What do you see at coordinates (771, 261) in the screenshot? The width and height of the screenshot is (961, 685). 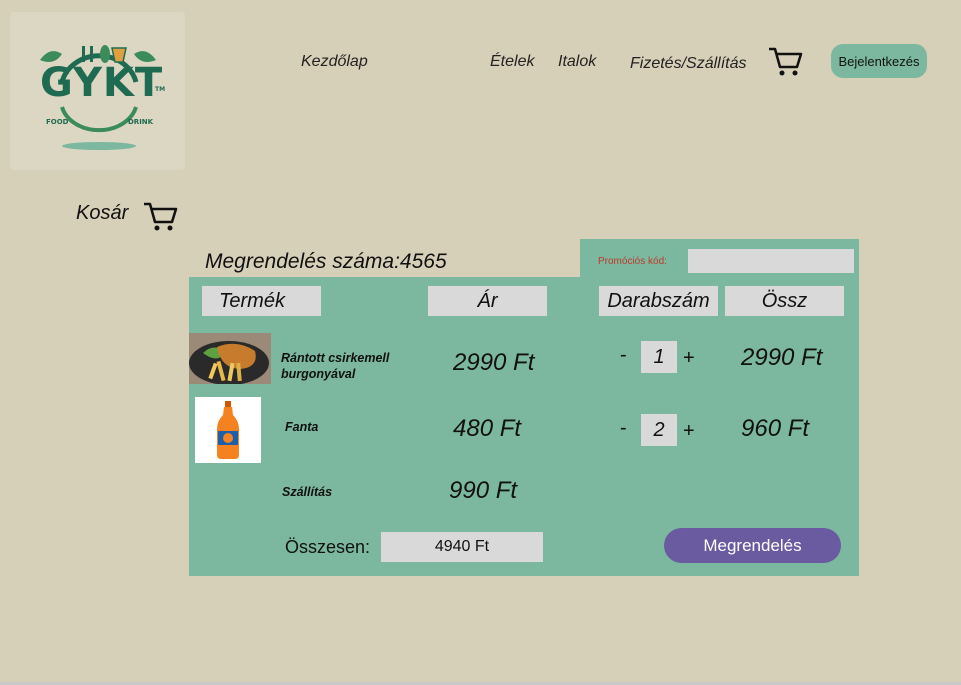 I see `promo-code-input` at bounding box center [771, 261].